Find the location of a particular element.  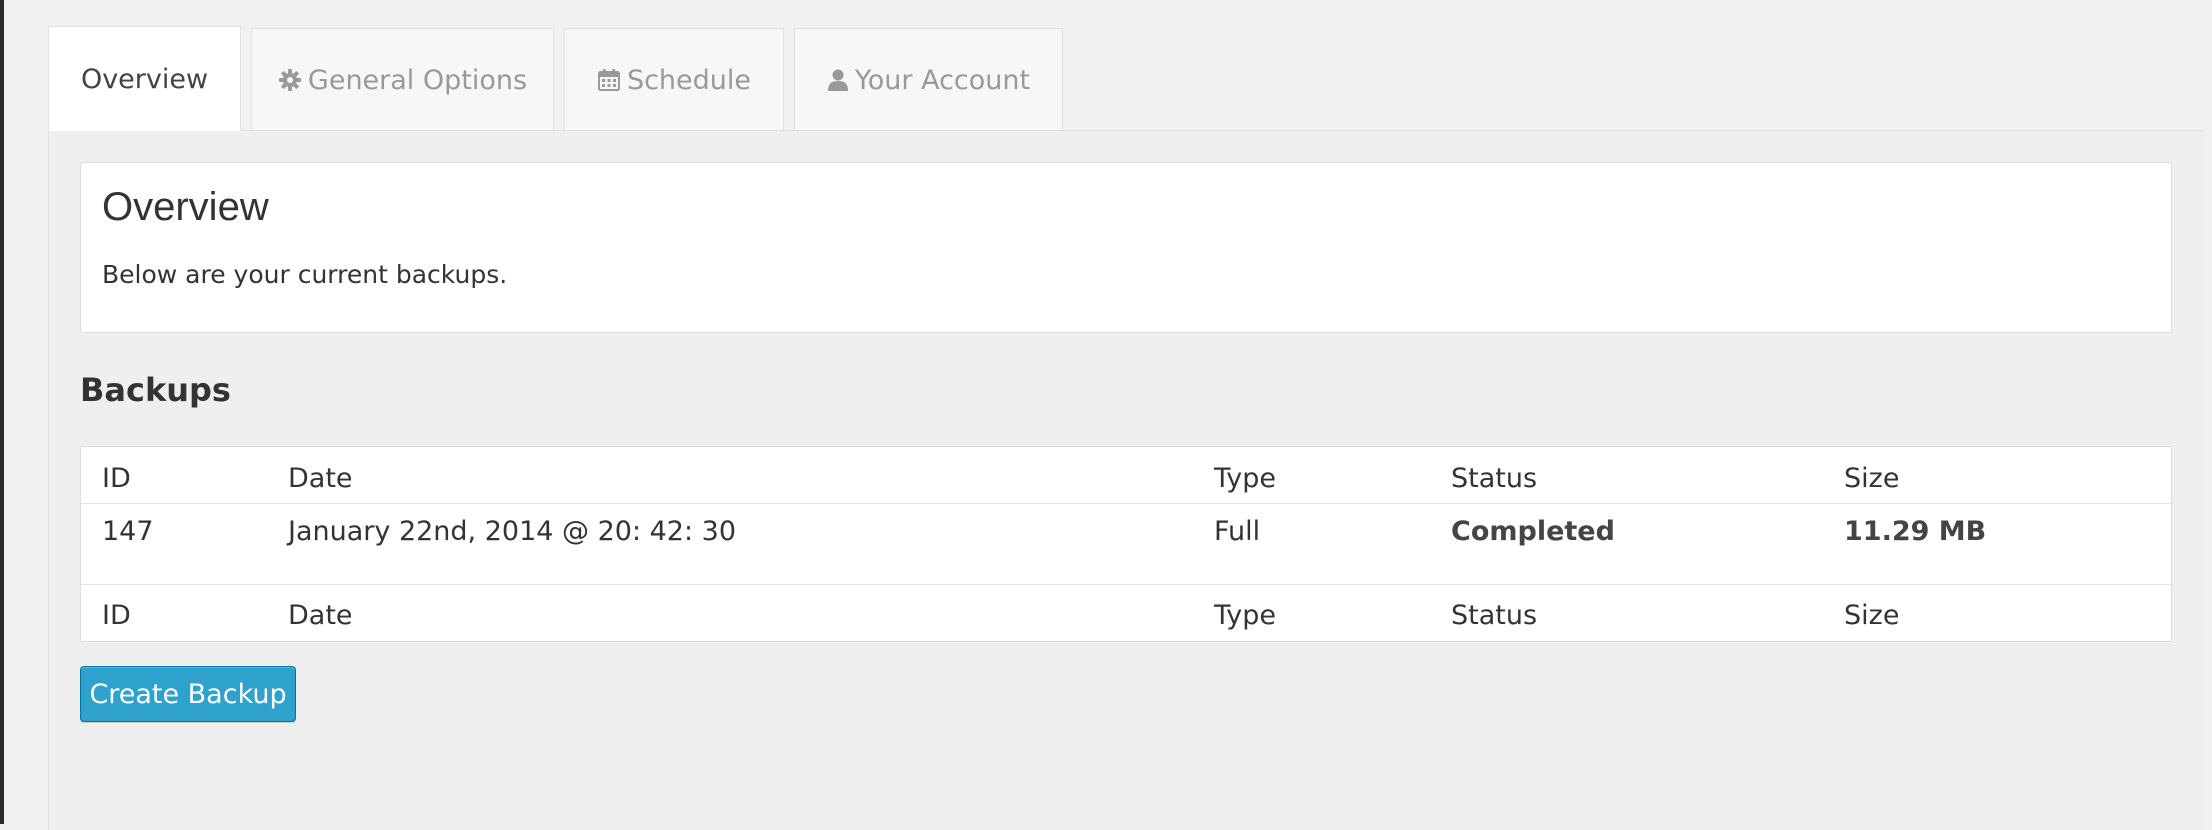

gear-icon is located at coordinates (290, 80).